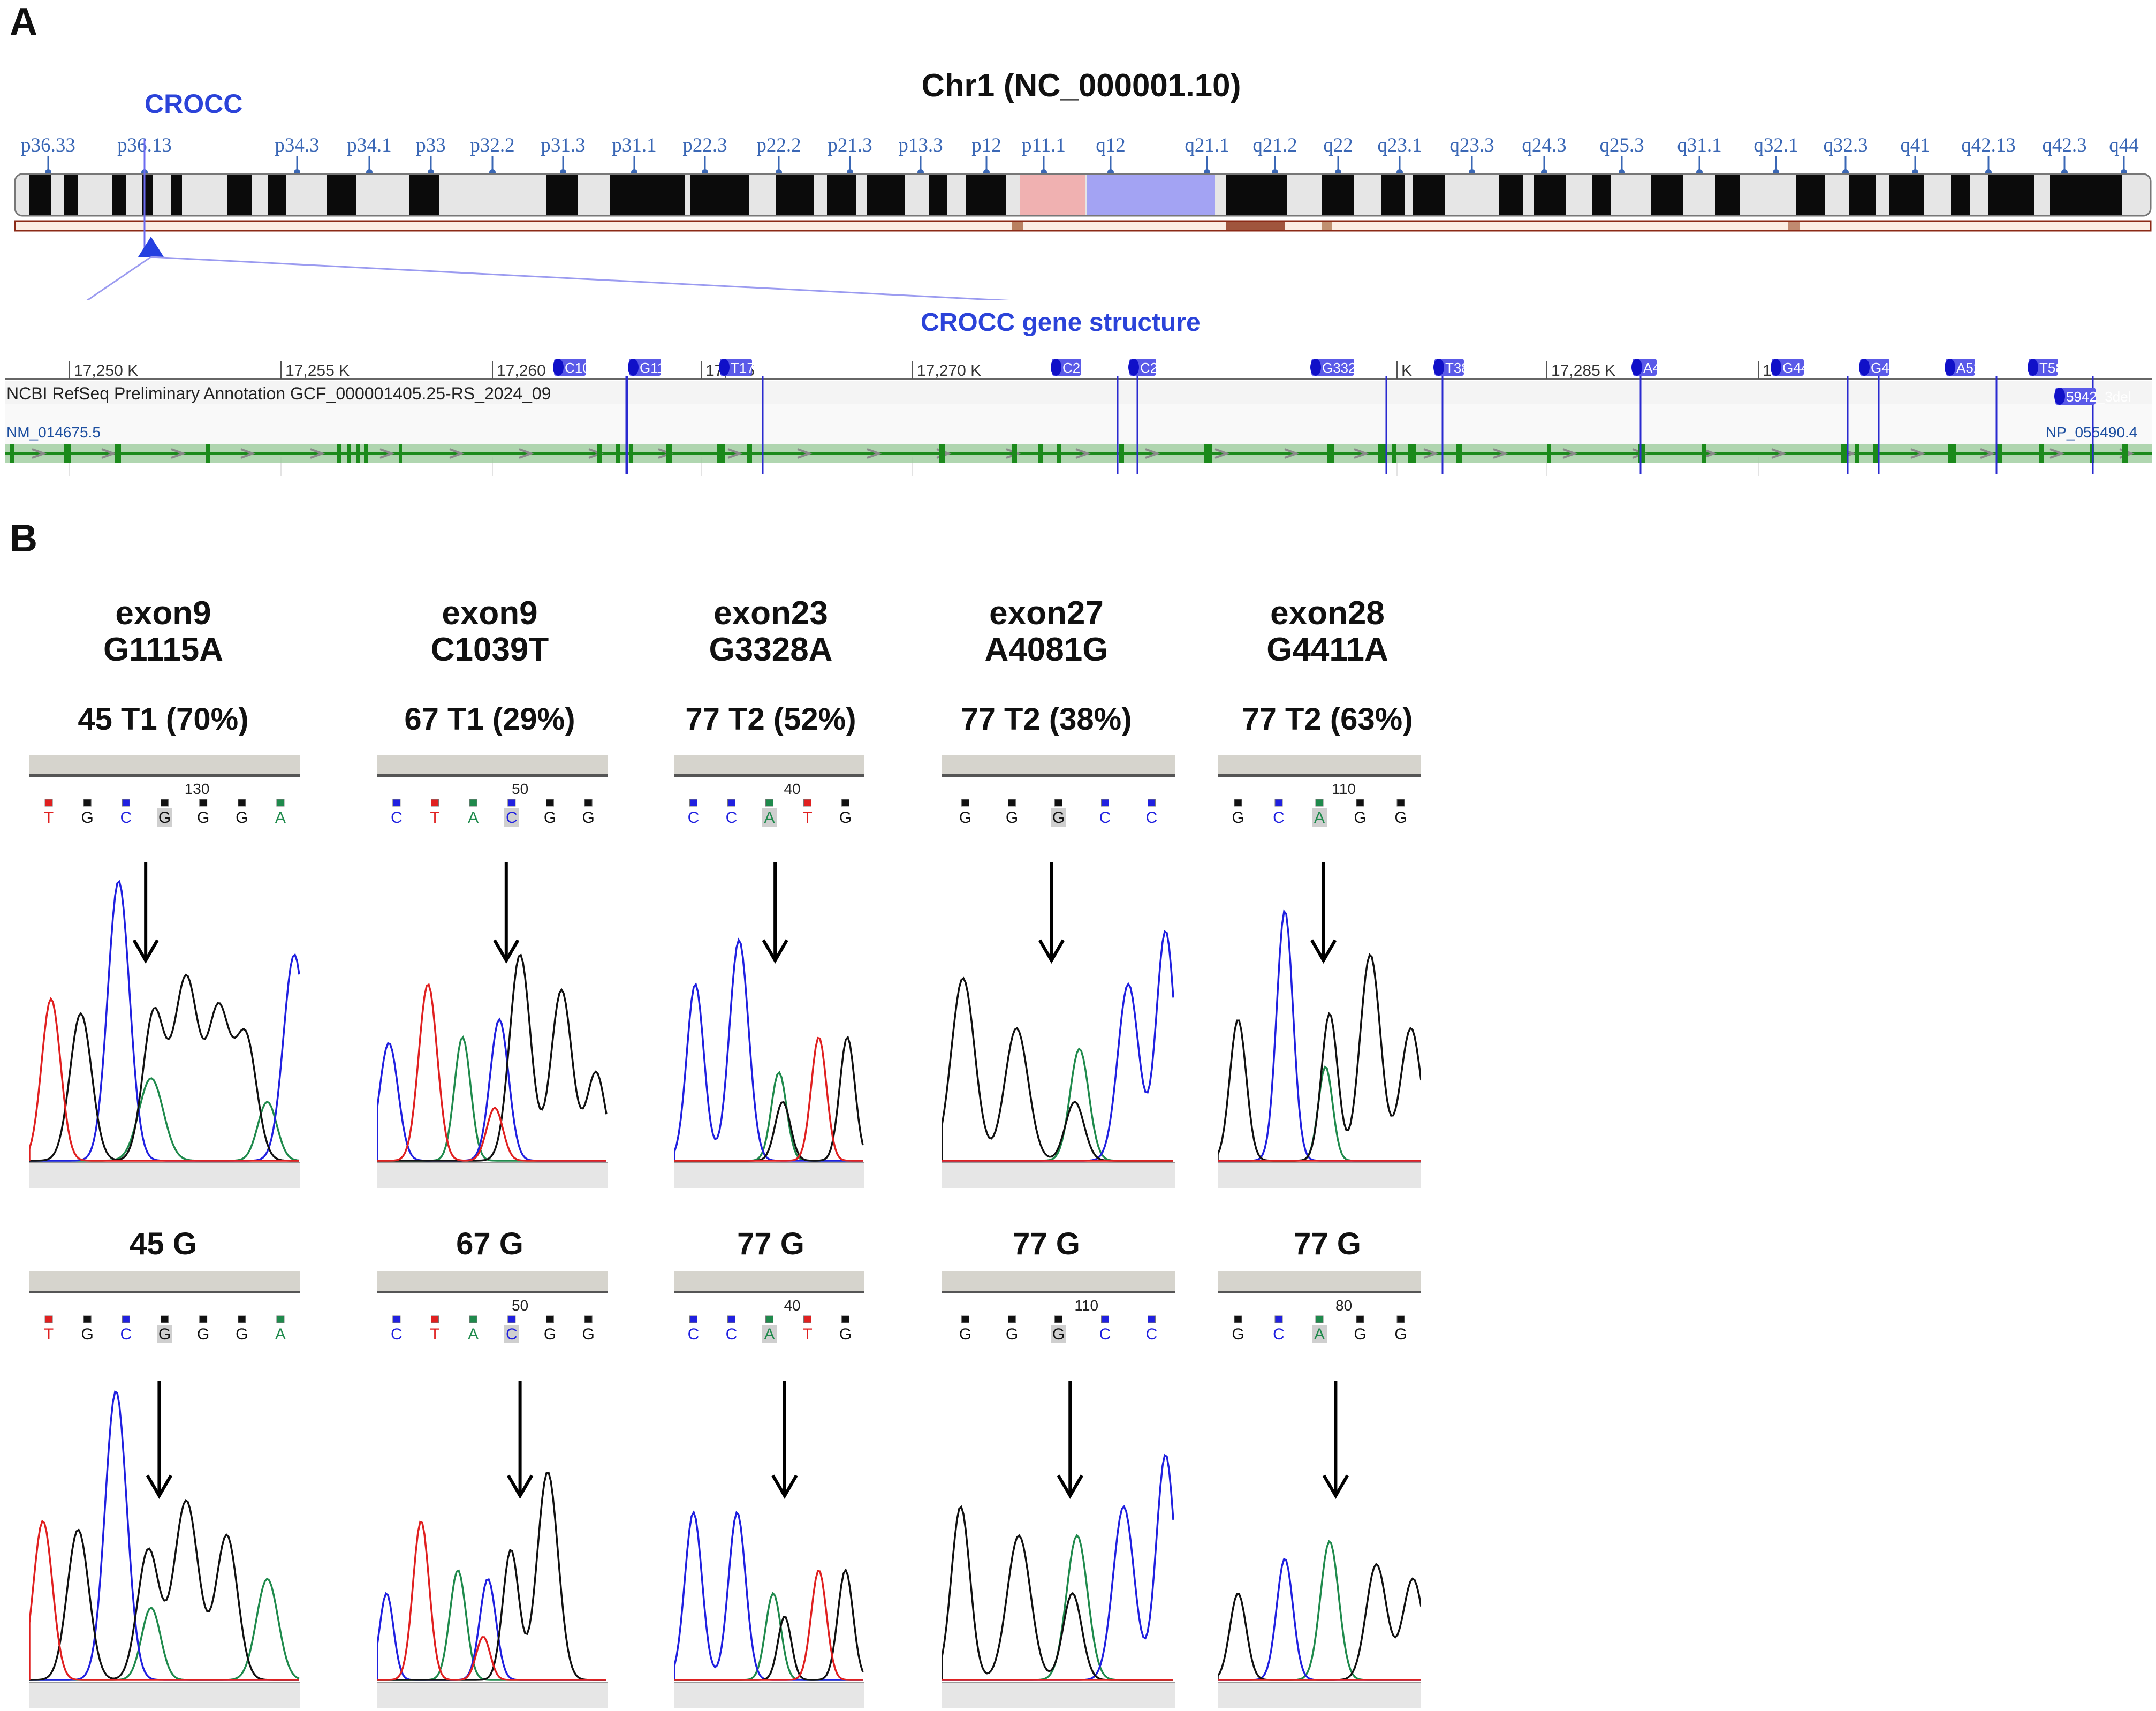 This screenshot has width=2156, height=1711. Describe the element at coordinates (1327, 226) in the screenshot. I see `track-mark` at that location.